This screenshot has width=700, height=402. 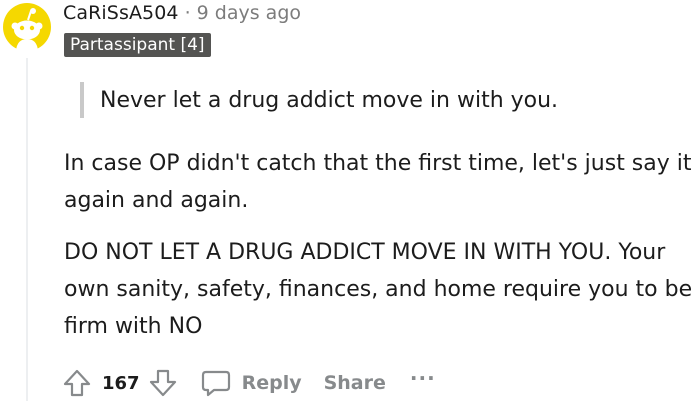 What do you see at coordinates (423, 378) in the screenshot?
I see `more-options-button: ···` at bounding box center [423, 378].